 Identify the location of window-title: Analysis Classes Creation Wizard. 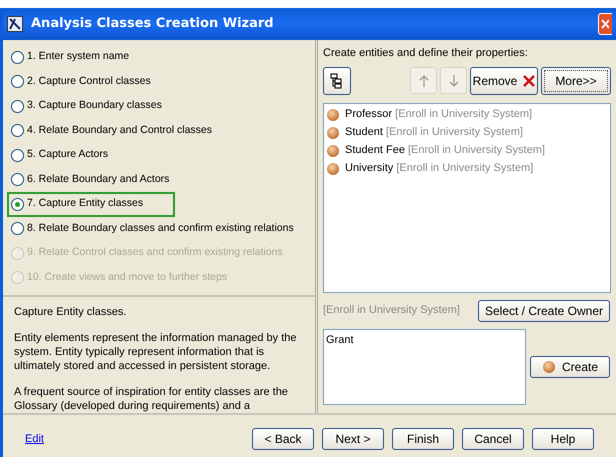
(152, 24).